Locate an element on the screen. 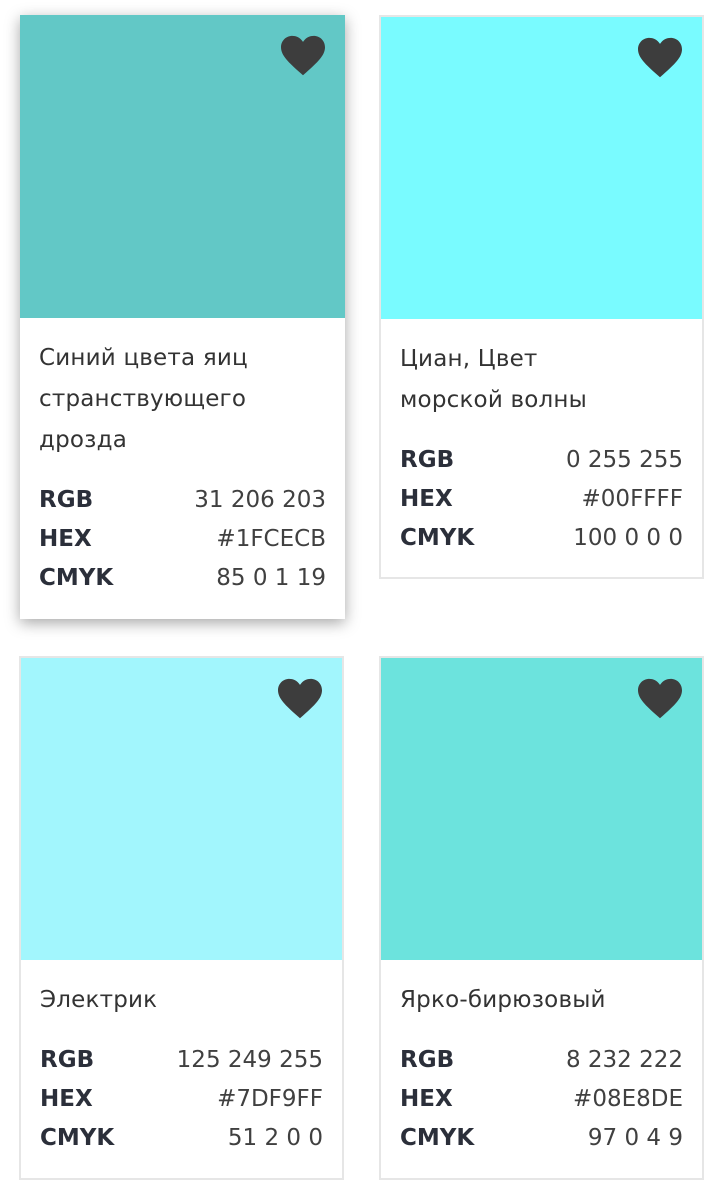  cmyk-row: CMYK 51 2 0 0 is located at coordinates (181, 1138).